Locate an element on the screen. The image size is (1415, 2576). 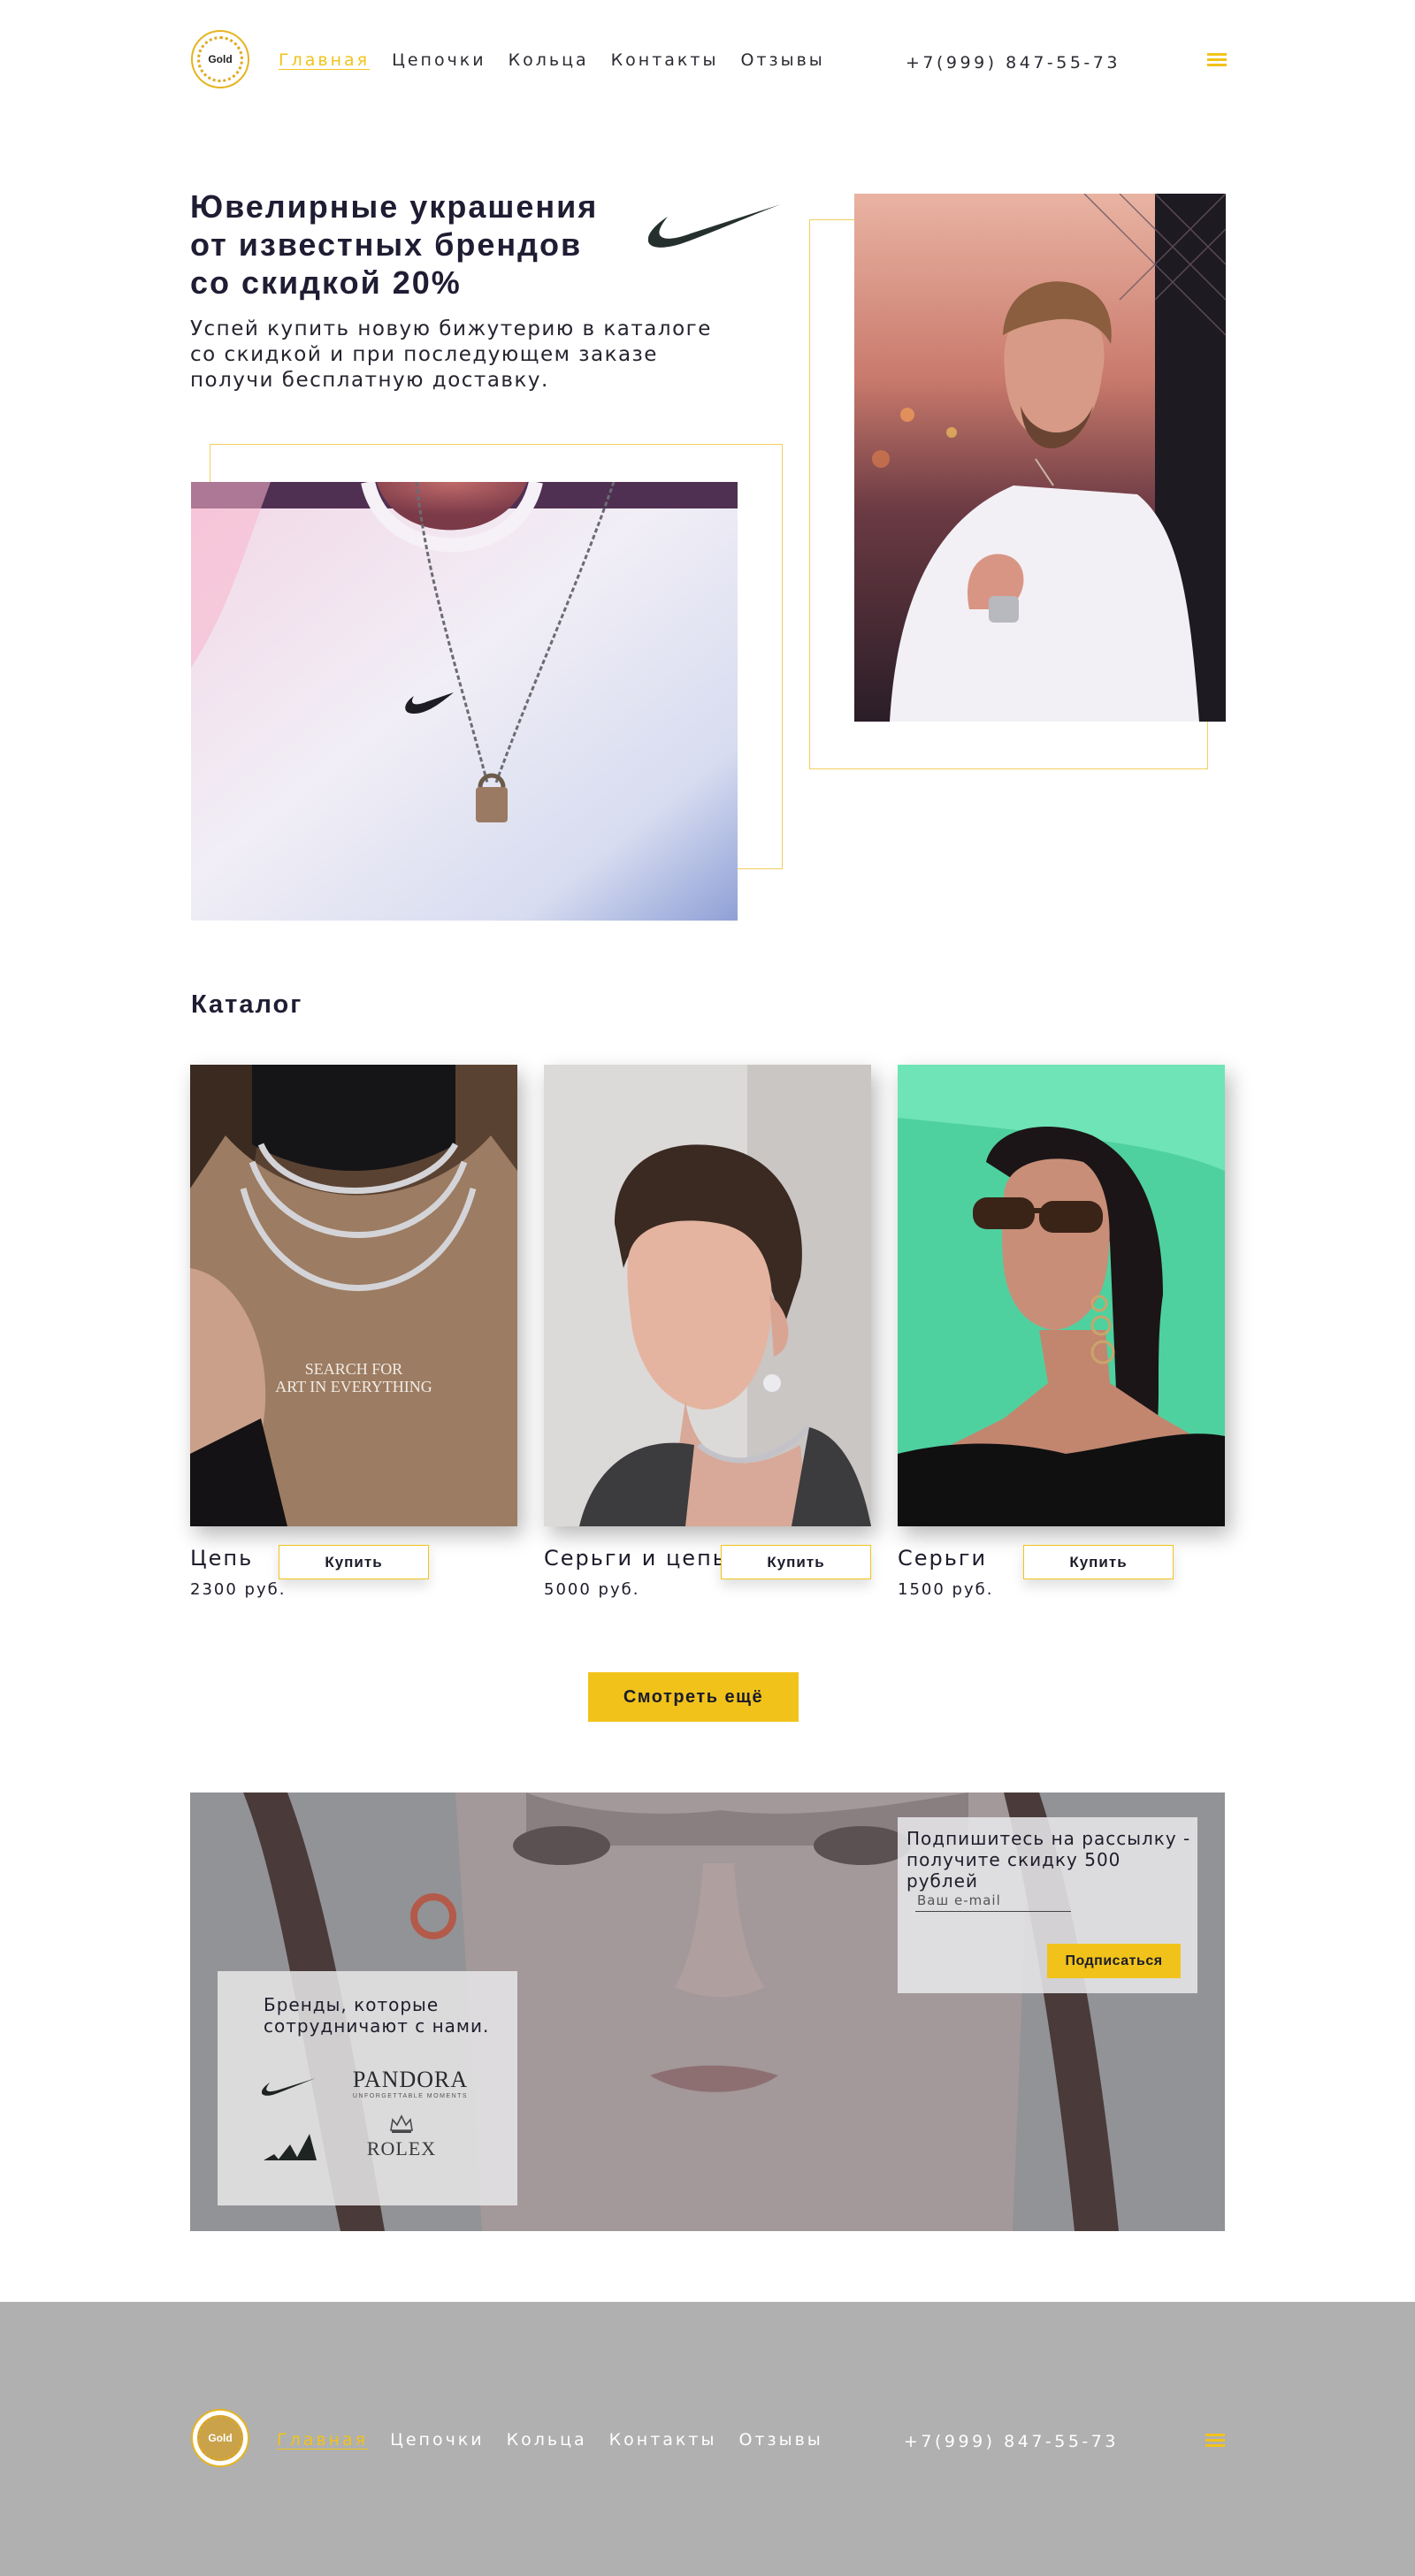
footer-nav-link-rings: Кольца is located at coordinates (547, 2440).